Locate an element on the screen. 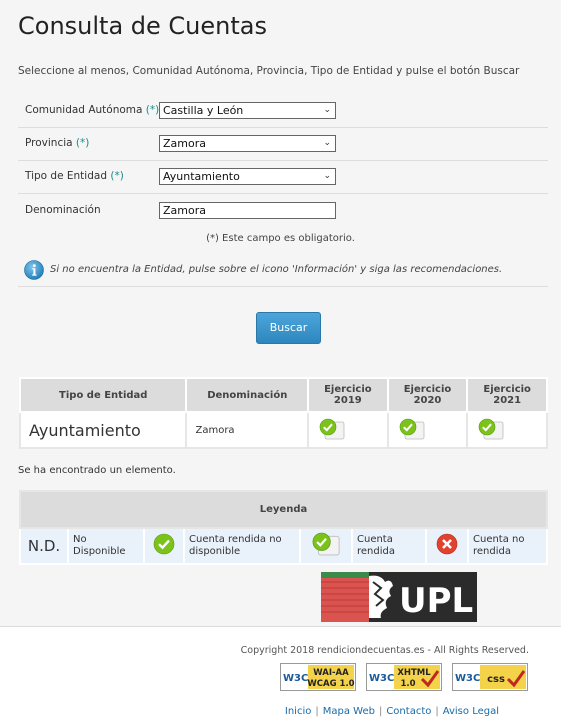  w3c-xhtml-badge: W3C XHTML 1.0 is located at coordinates (404, 677).